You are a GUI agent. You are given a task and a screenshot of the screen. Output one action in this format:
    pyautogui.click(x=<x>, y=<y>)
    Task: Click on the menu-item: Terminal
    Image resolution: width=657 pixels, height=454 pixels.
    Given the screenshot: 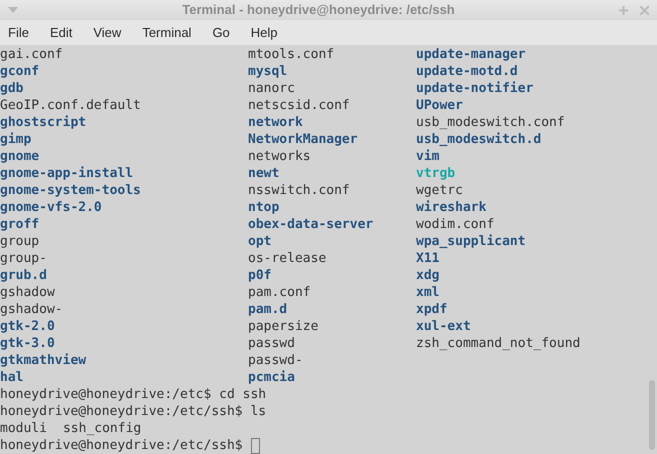 What is the action you would take?
    pyautogui.click(x=167, y=32)
    